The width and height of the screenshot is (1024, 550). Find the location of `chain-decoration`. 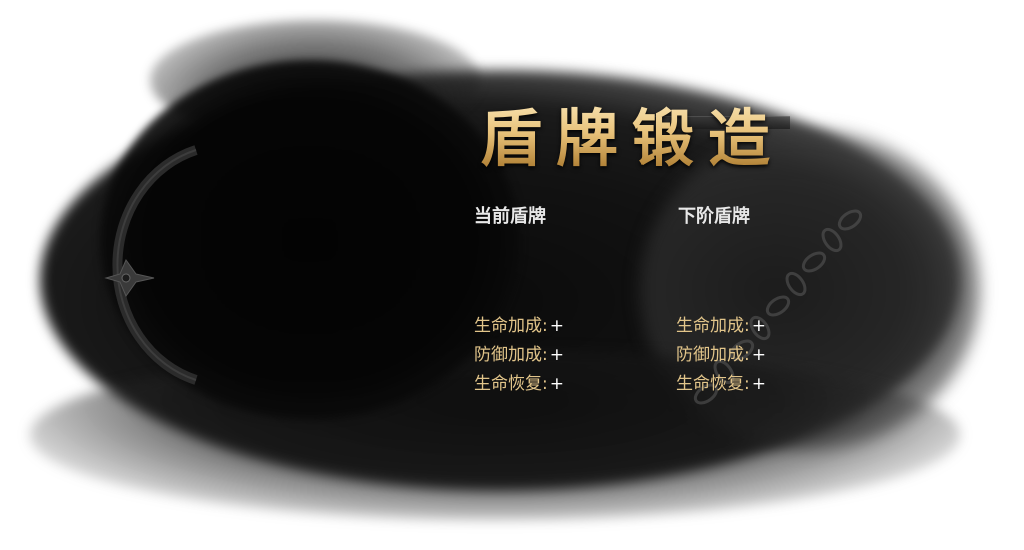

chain-decoration is located at coordinates (778, 307).